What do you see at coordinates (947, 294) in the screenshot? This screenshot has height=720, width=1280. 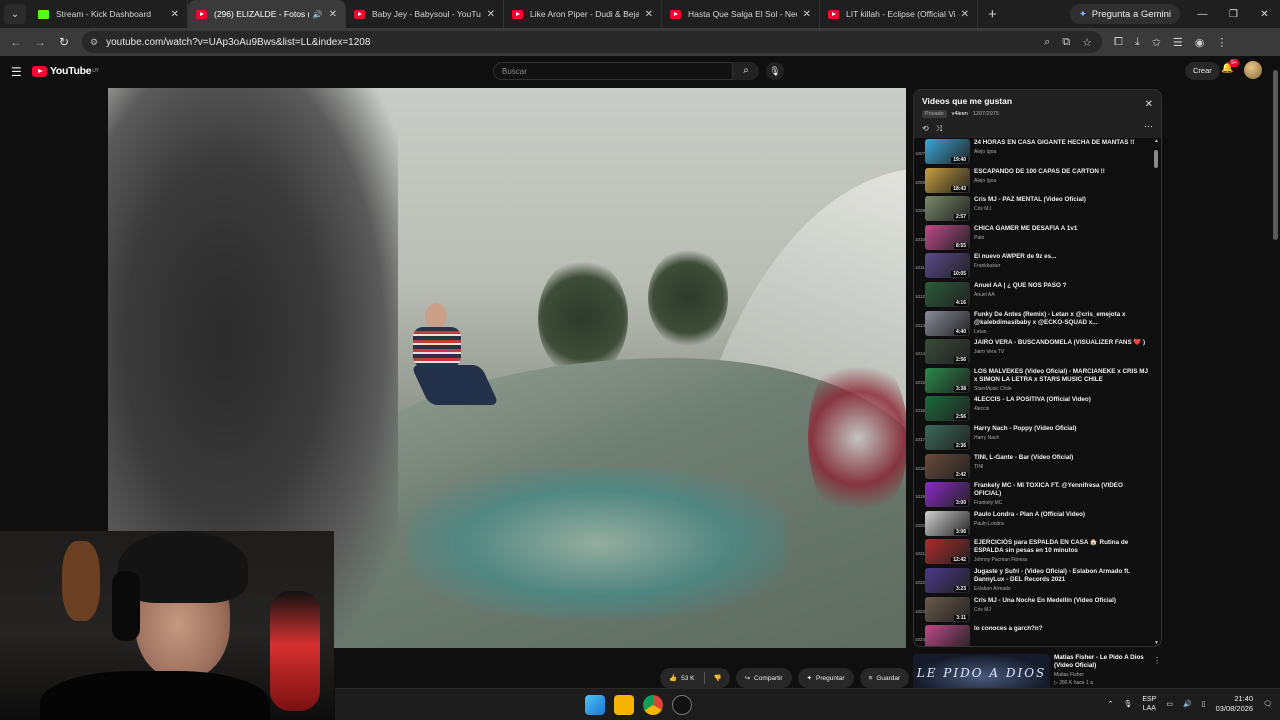 I see `video-thumbnail: 4:16` at bounding box center [947, 294].